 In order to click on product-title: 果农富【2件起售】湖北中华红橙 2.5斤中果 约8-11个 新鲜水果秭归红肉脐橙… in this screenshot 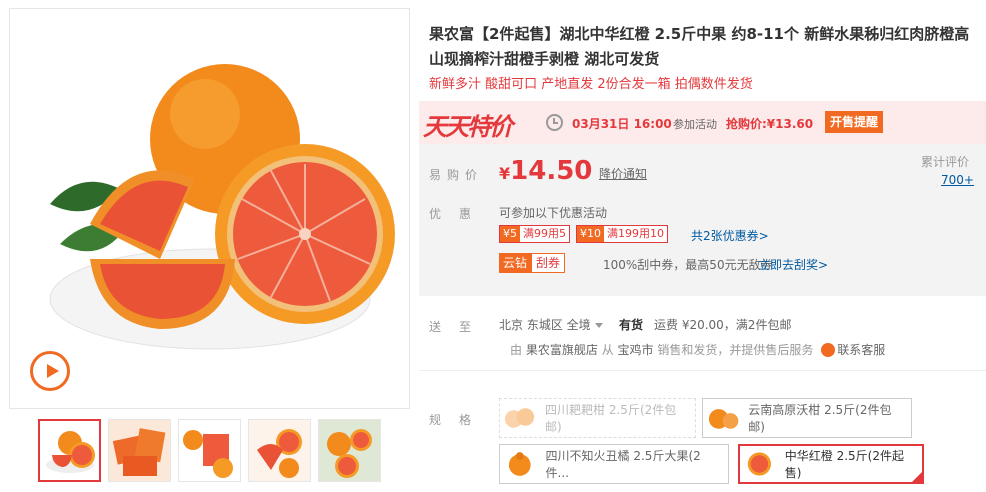, I will do `click(699, 46)`.